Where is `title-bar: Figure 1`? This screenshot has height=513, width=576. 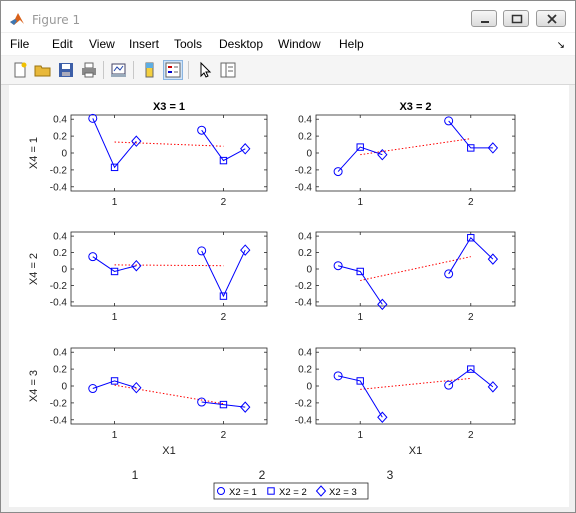 title-bar: Figure 1 is located at coordinates (288, 16).